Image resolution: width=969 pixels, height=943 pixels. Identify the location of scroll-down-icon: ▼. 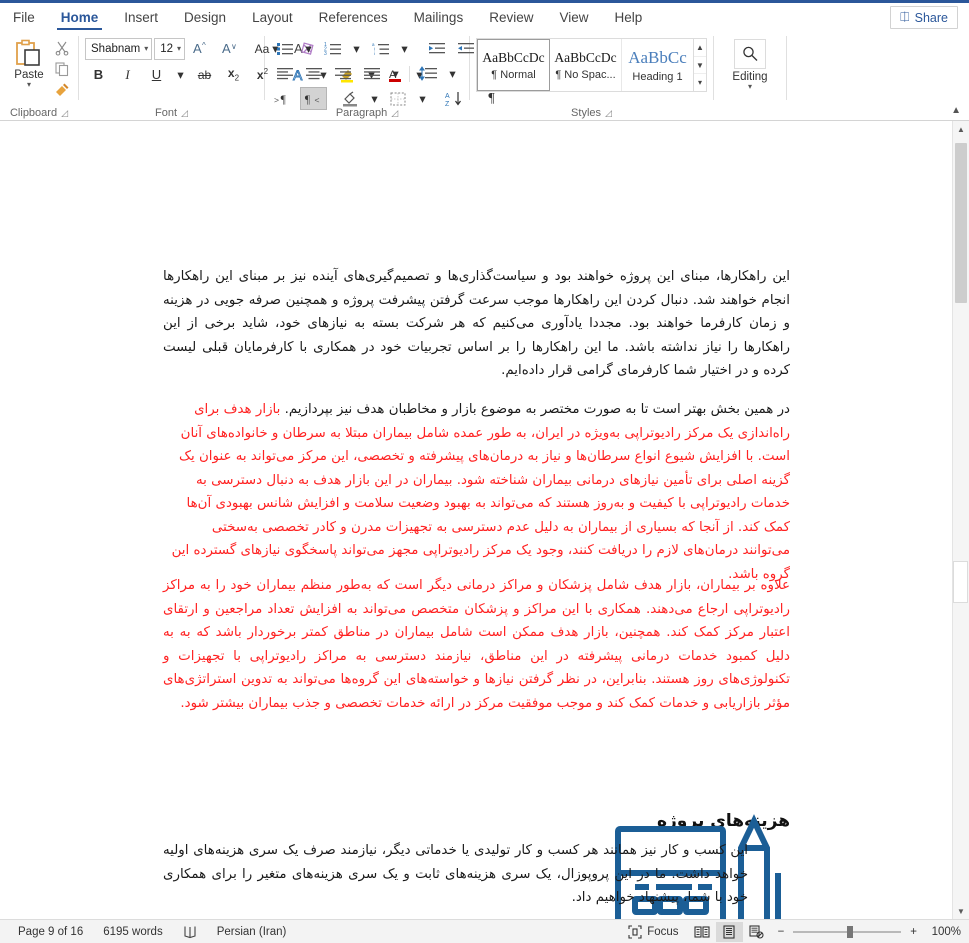
(961, 911).